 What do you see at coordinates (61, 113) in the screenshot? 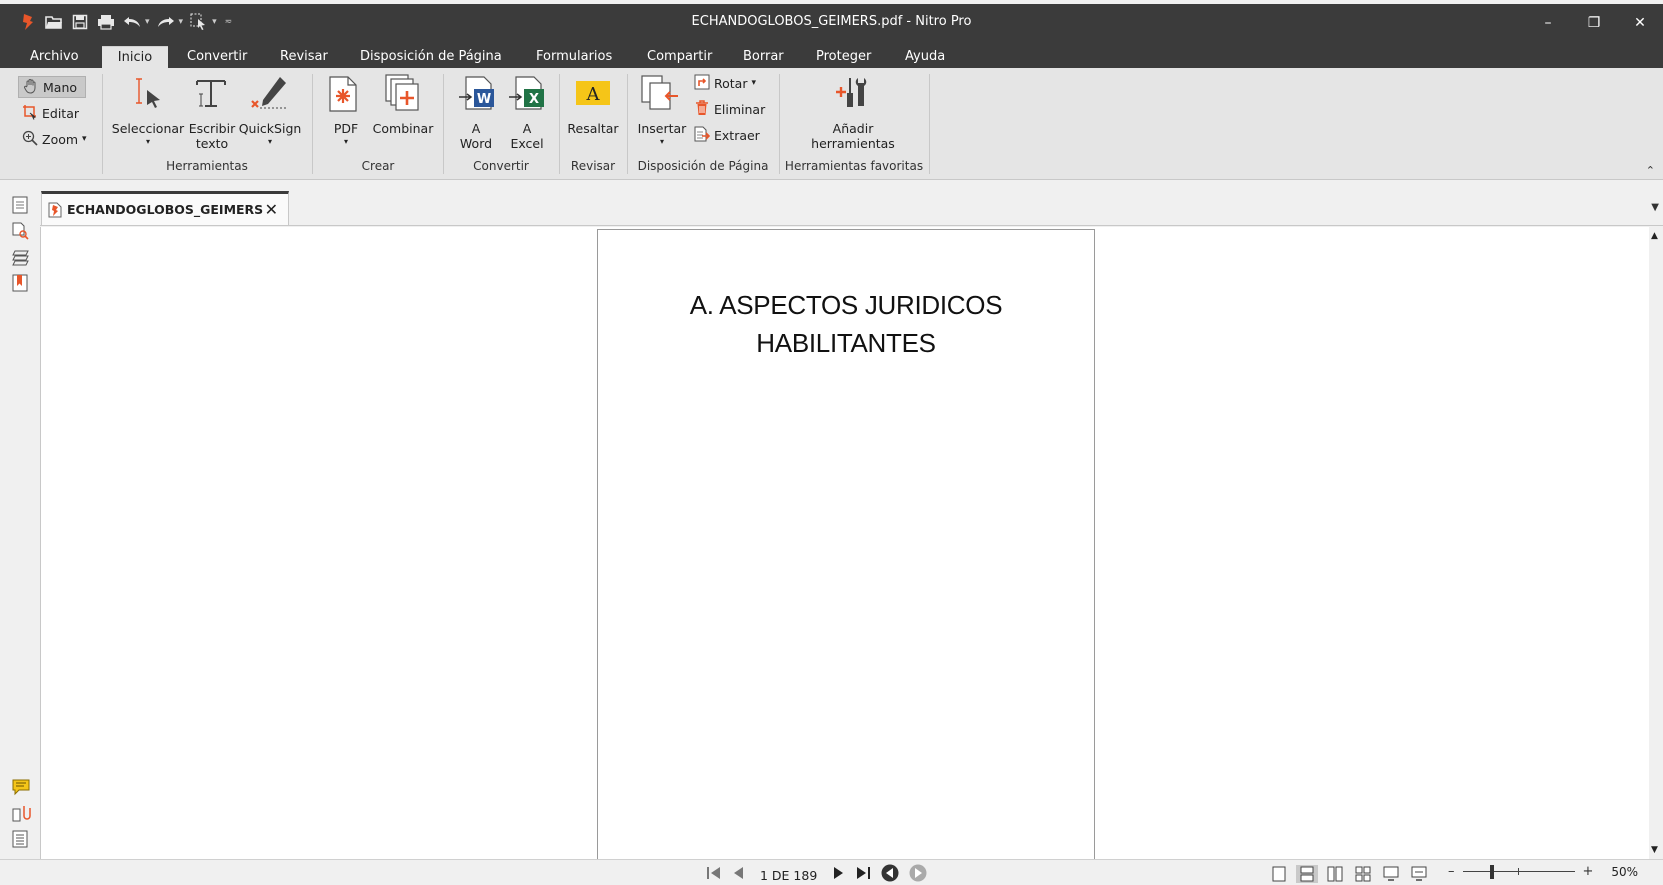
I see `edit-mode-label: Editar` at bounding box center [61, 113].